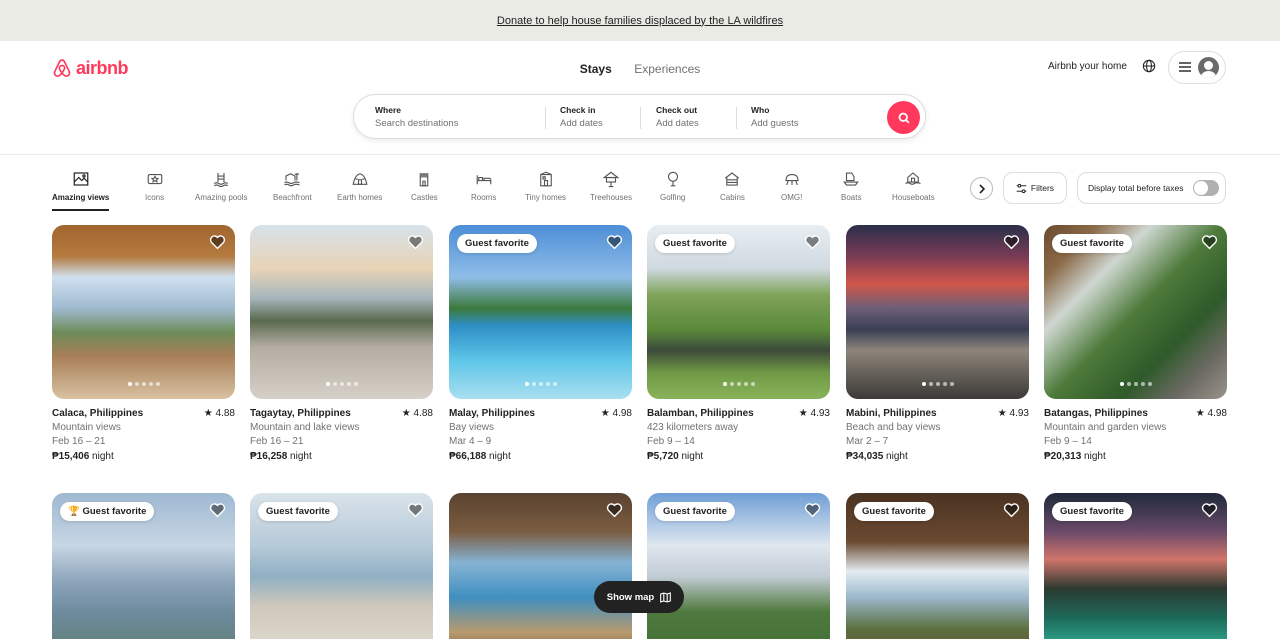  Describe the element at coordinates (913, 178) in the screenshot. I see `houseboat-icon` at that location.